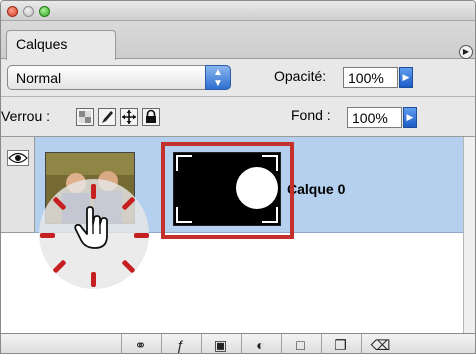  What do you see at coordinates (129, 117) in the screenshot?
I see `lock-move-icon` at bounding box center [129, 117].